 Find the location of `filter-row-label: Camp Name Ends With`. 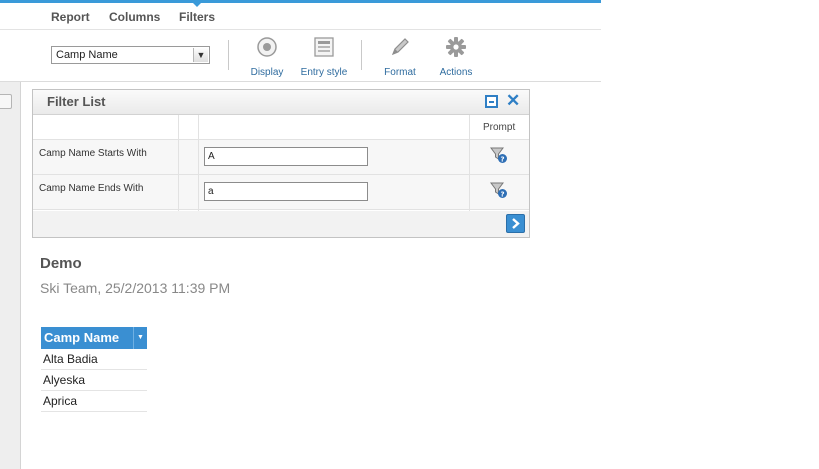

filter-row-label: Camp Name Ends With is located at coordinates (91, 188).